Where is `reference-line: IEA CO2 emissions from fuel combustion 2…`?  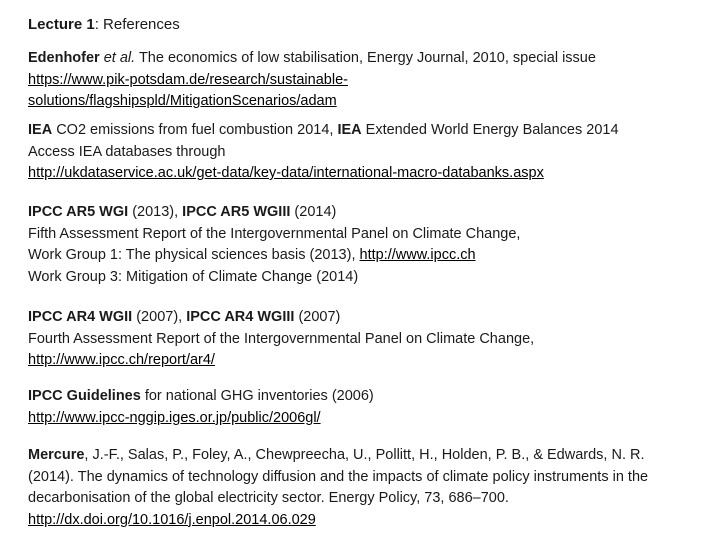
reference-line: IEA CO2 emissions from fuel combustion 2… is located at coordinates (323, 131).